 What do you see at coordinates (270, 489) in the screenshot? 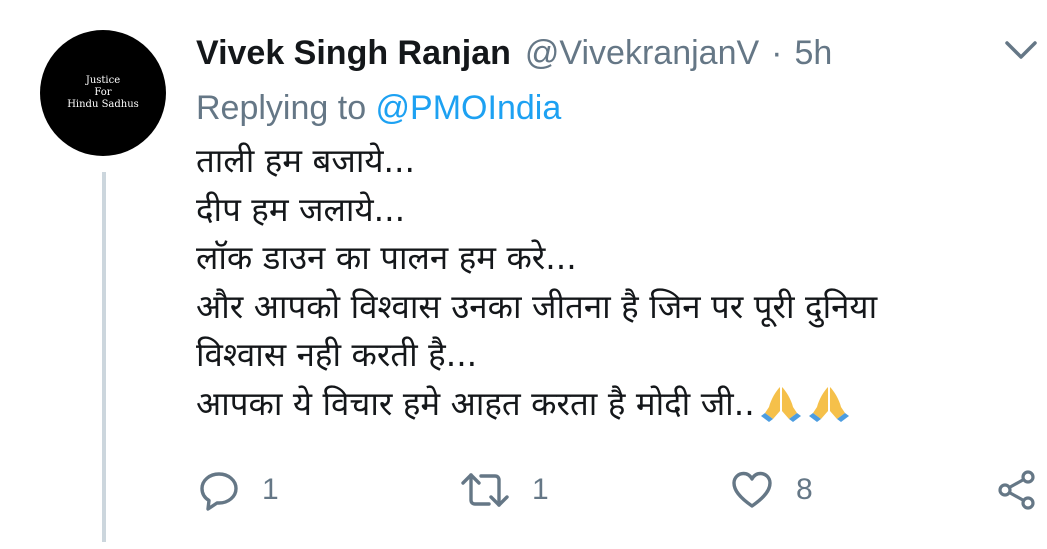
I see `reply-count: 1` at bounding box center [270, 489].